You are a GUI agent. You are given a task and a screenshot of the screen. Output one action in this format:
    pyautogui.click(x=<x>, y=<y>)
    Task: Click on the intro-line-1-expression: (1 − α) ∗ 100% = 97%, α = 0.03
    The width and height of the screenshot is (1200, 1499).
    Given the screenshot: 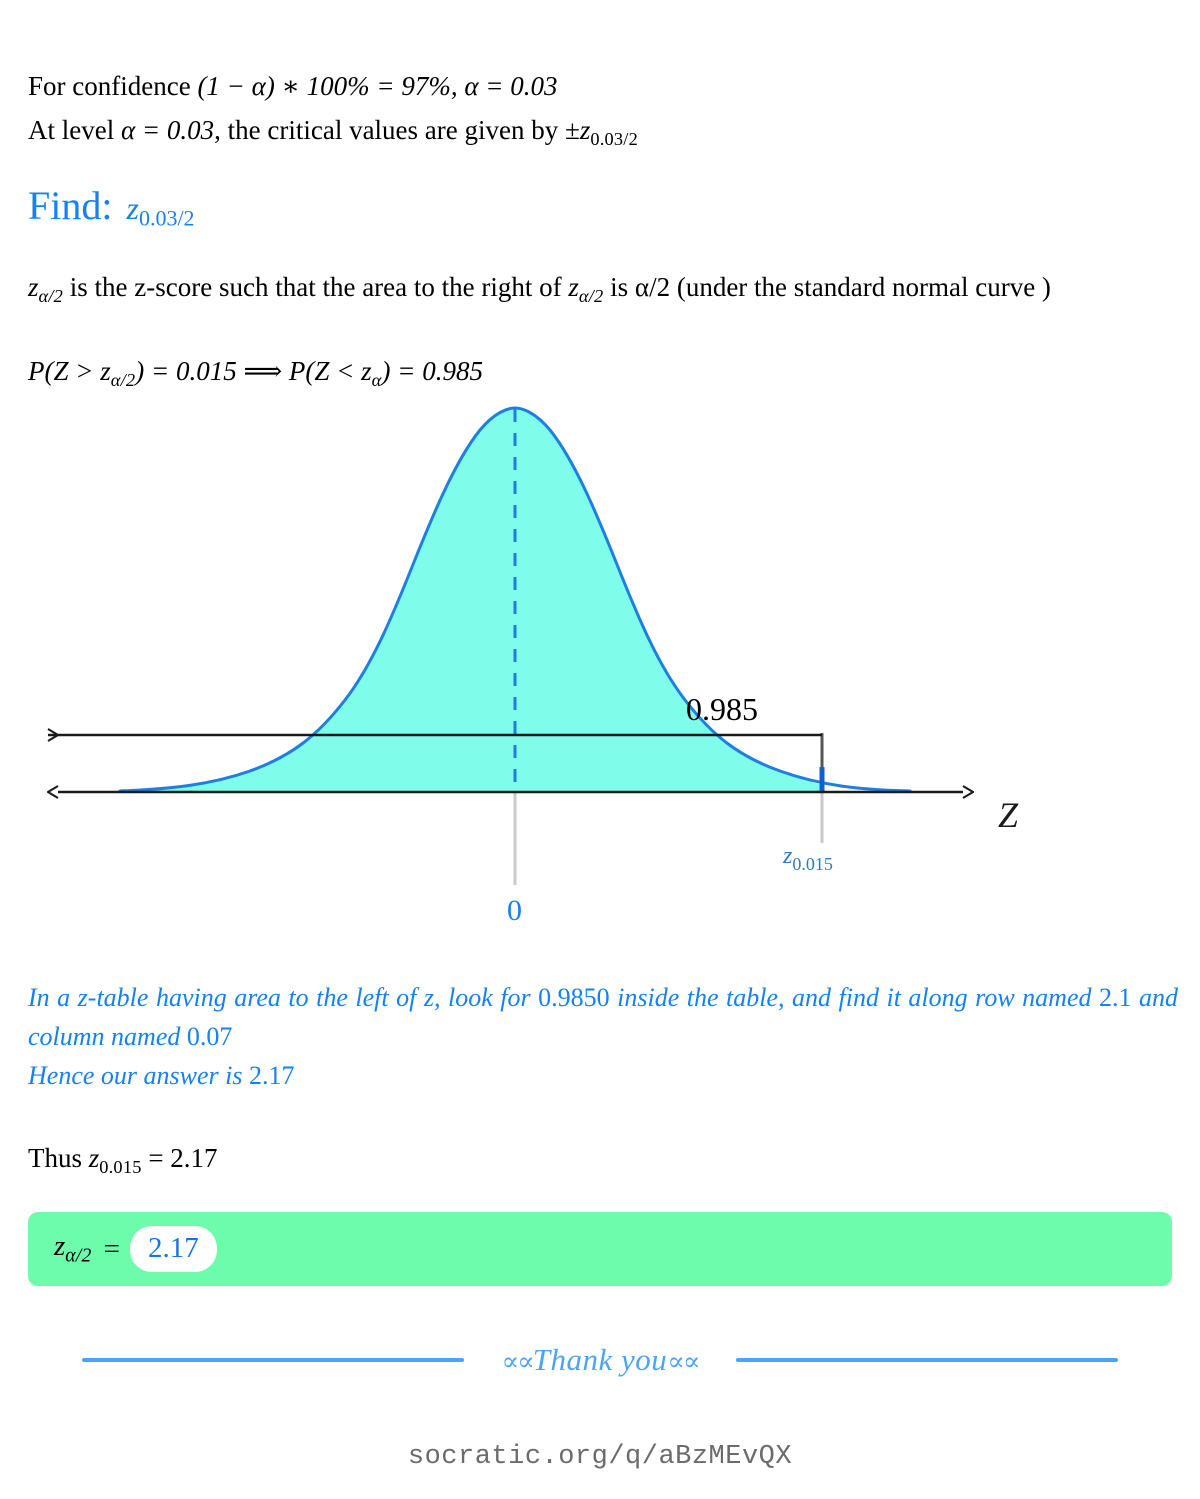 What is the action you would take?
    pyautogui.click(x=377, y=86)
    